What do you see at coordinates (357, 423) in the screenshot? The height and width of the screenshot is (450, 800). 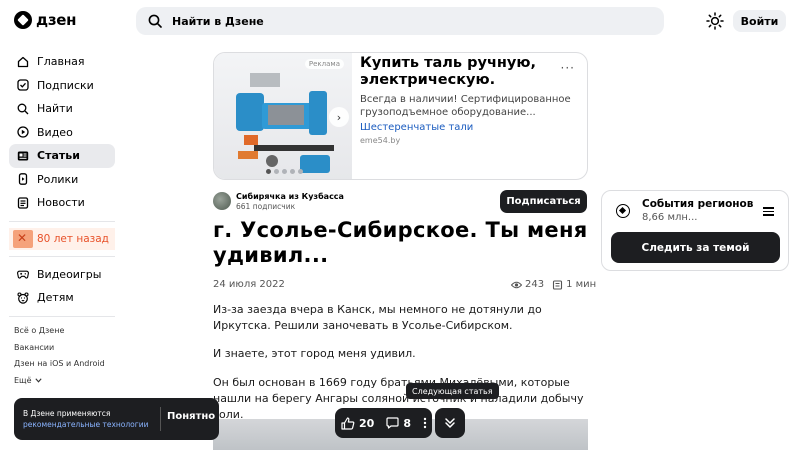 I see `like-button: 20` at bounding box center [357, 423].